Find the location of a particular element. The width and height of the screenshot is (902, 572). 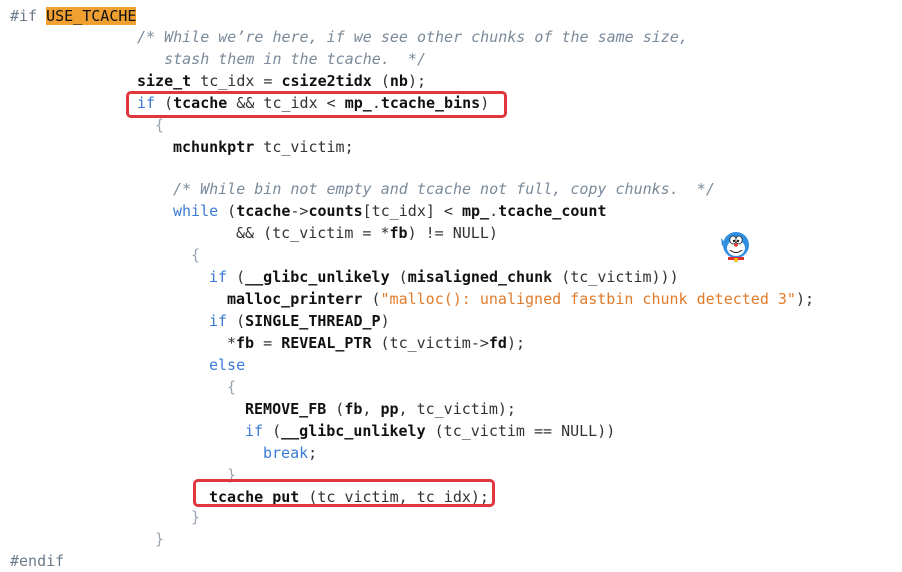

code-token: #endif is located at coordinates (37, 561).